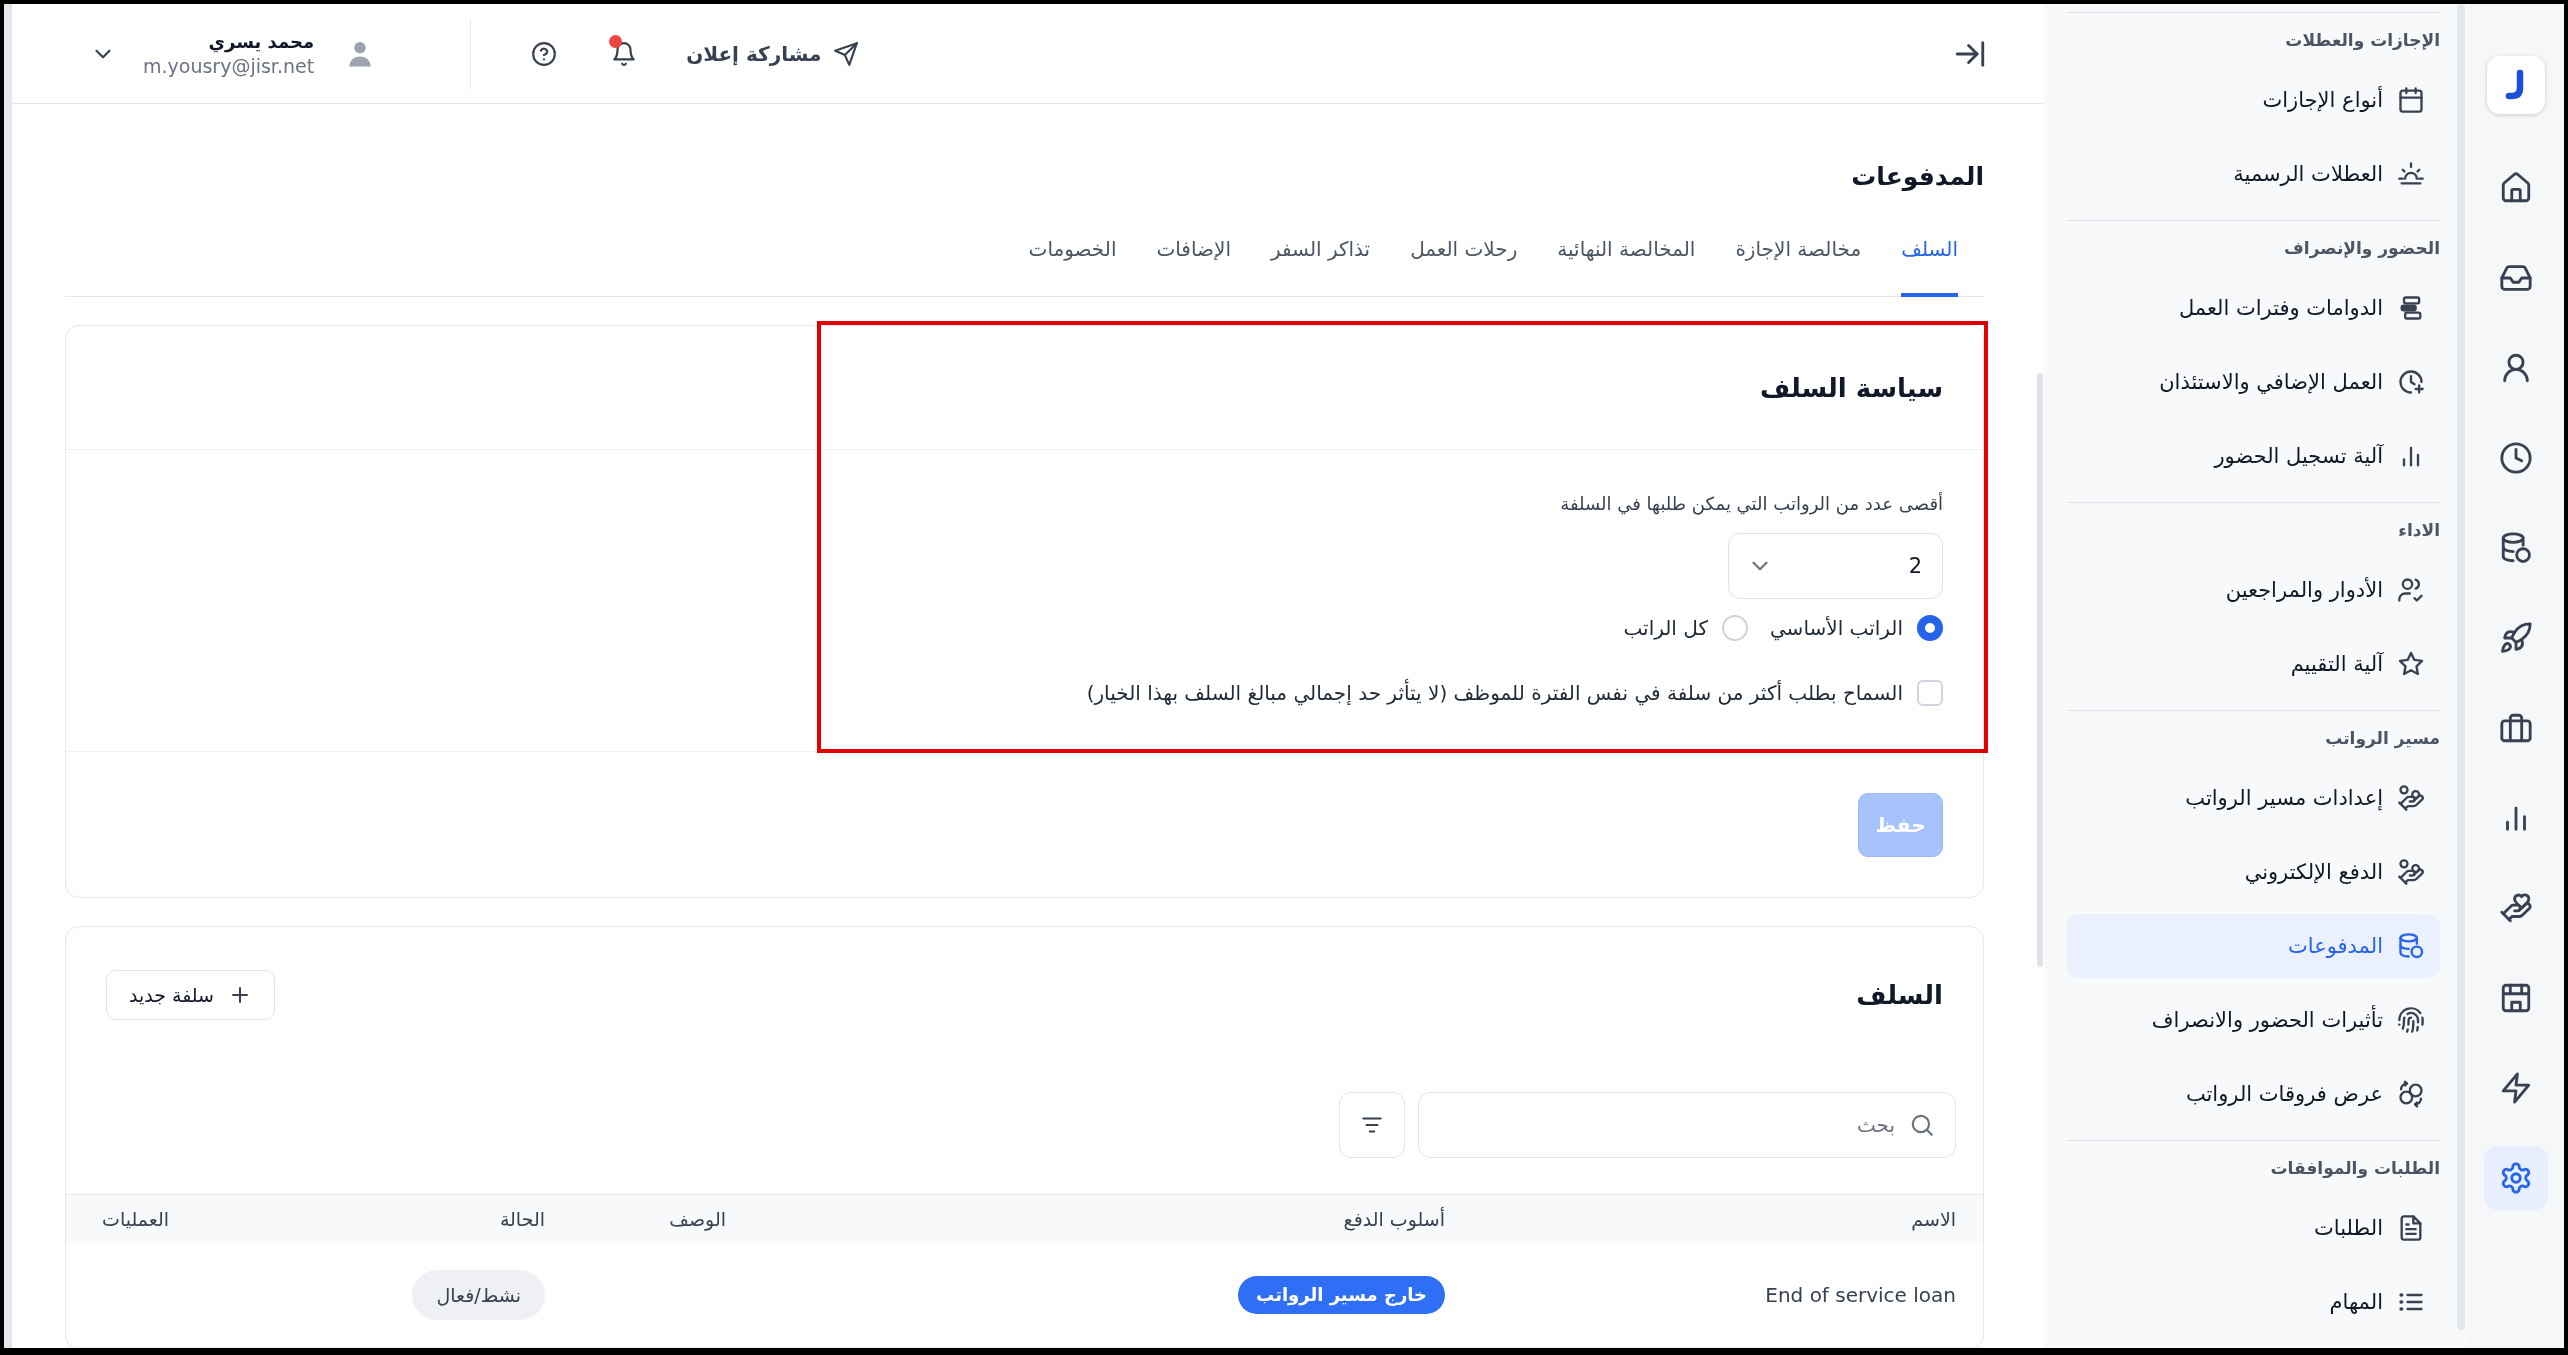  Describe the element at coordinates (135, 1219) in the screenshot. I see `column-header: العمليات` at that location.